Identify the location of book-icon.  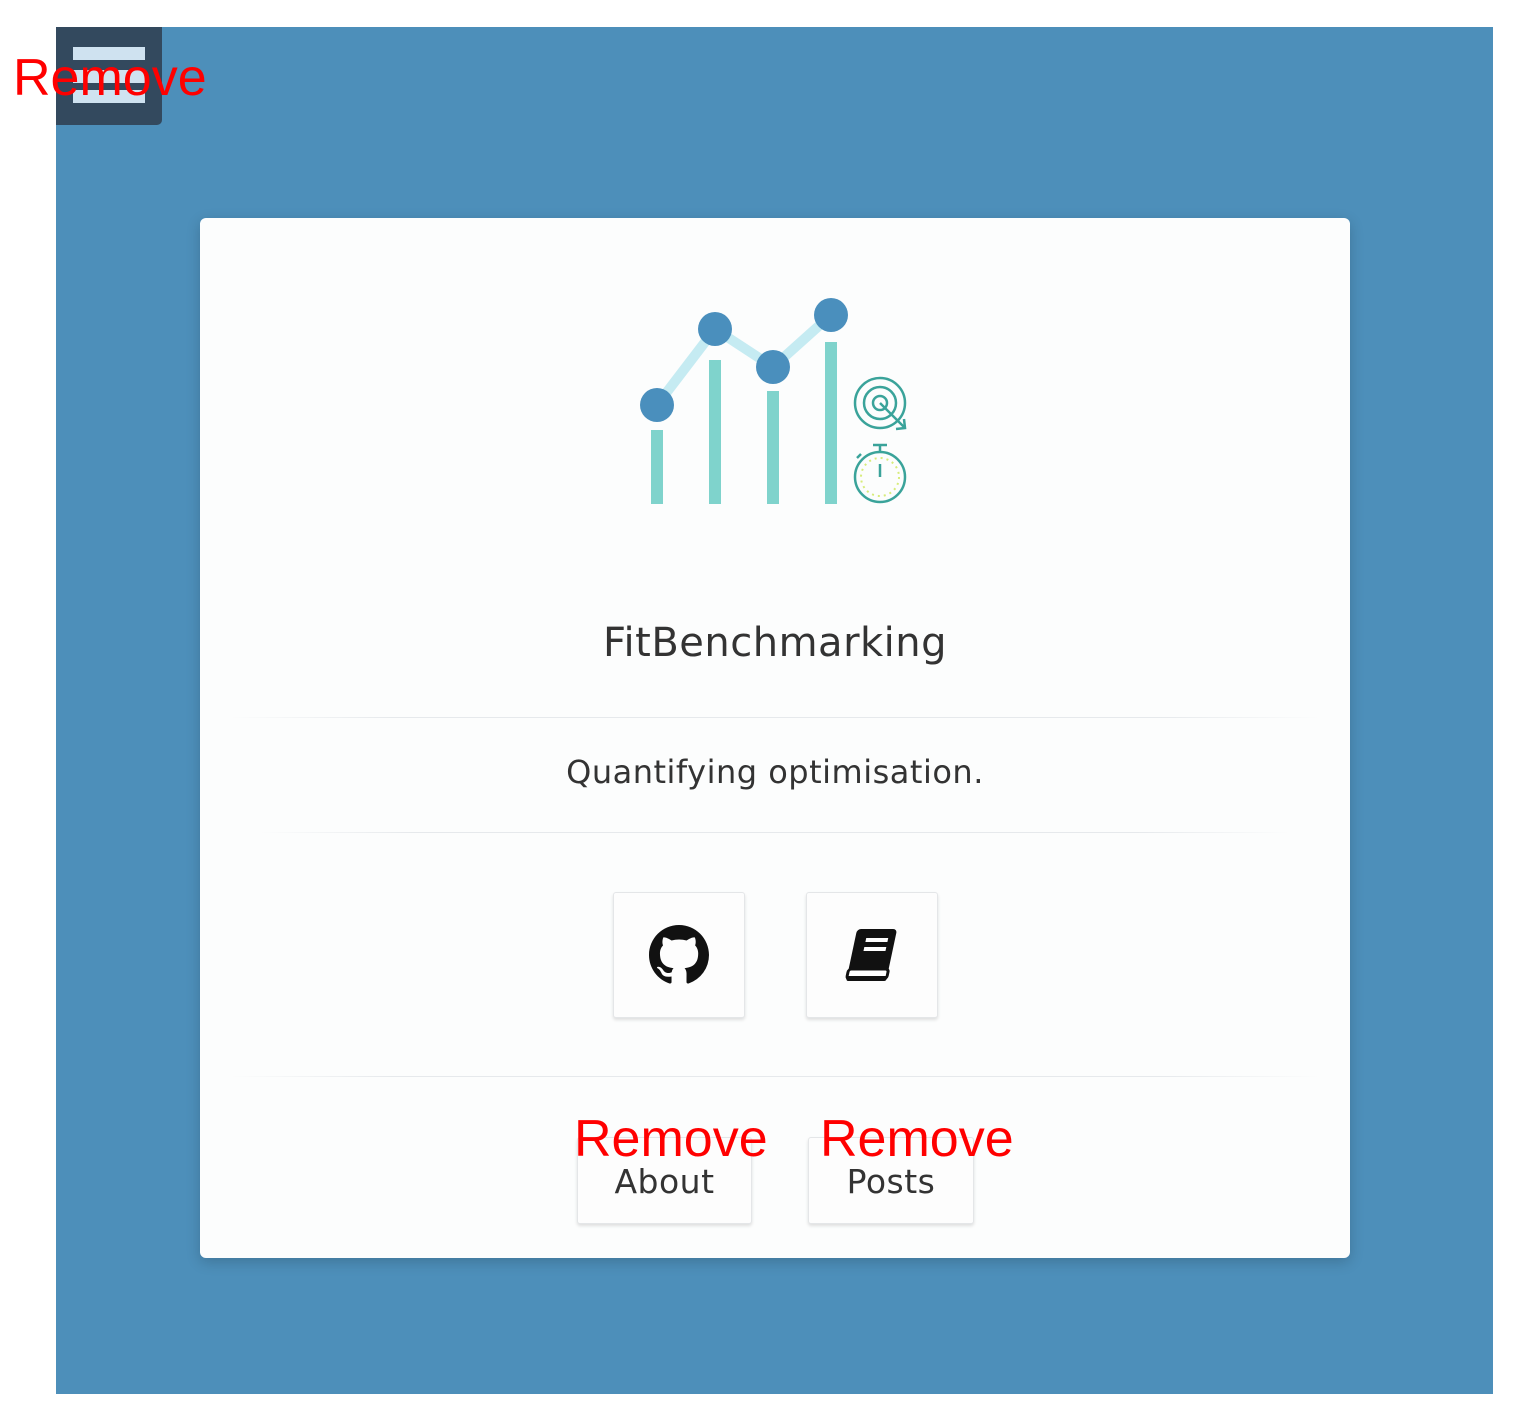
(871, 955).